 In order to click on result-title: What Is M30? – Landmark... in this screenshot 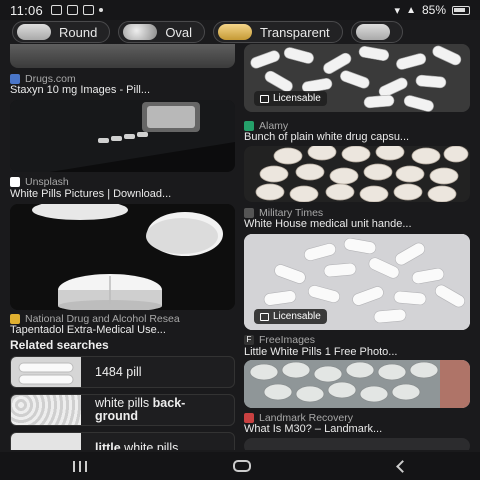, I will do `click(313, 429)`.